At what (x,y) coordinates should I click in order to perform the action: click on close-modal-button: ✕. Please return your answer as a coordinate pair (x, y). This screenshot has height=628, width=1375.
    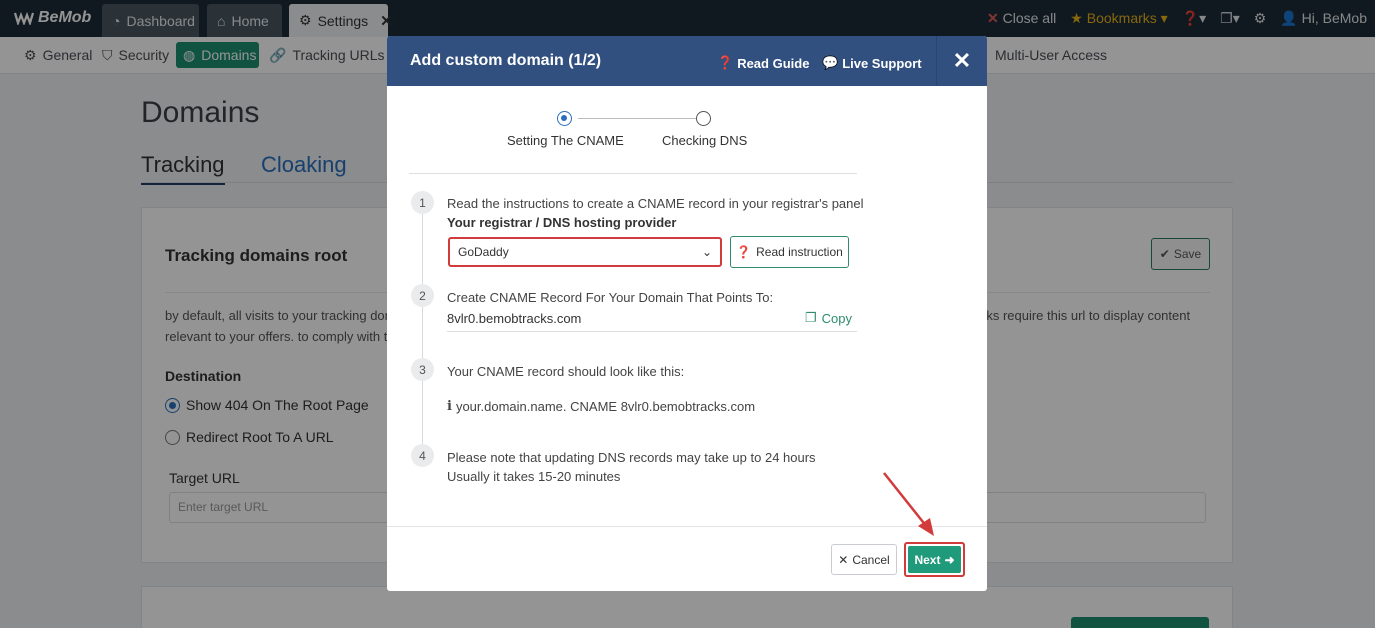
    Looking at the image, I should click on (961, 61).